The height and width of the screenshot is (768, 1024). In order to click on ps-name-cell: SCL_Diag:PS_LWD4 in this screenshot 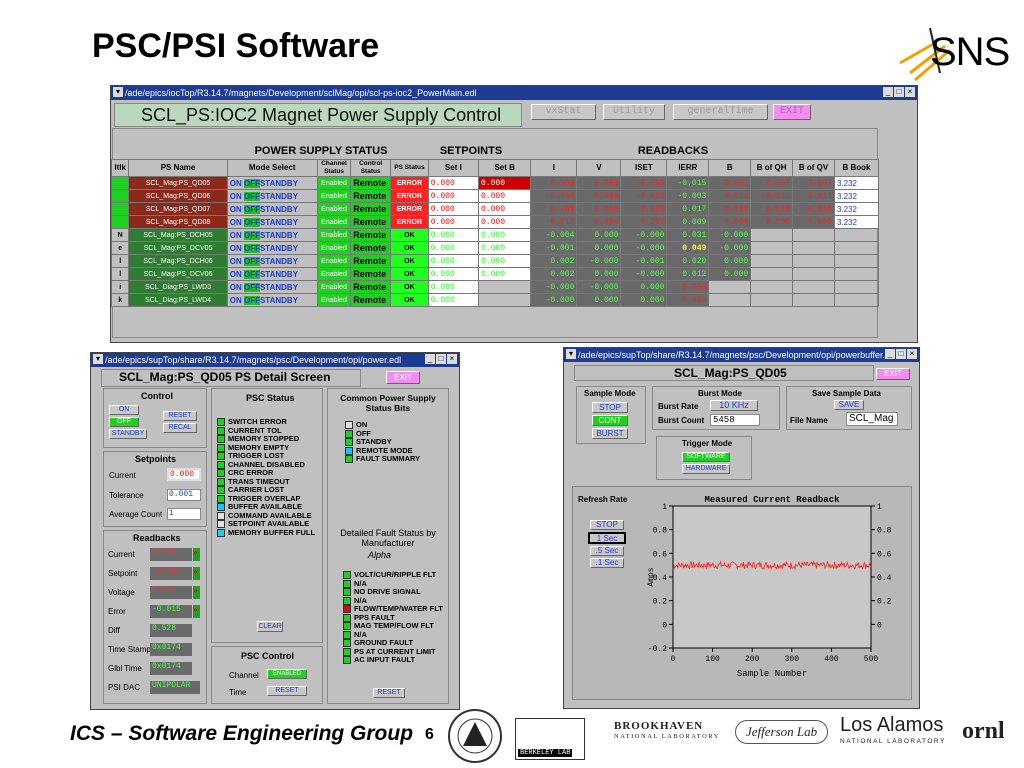, I will do `click(178, 300)`.